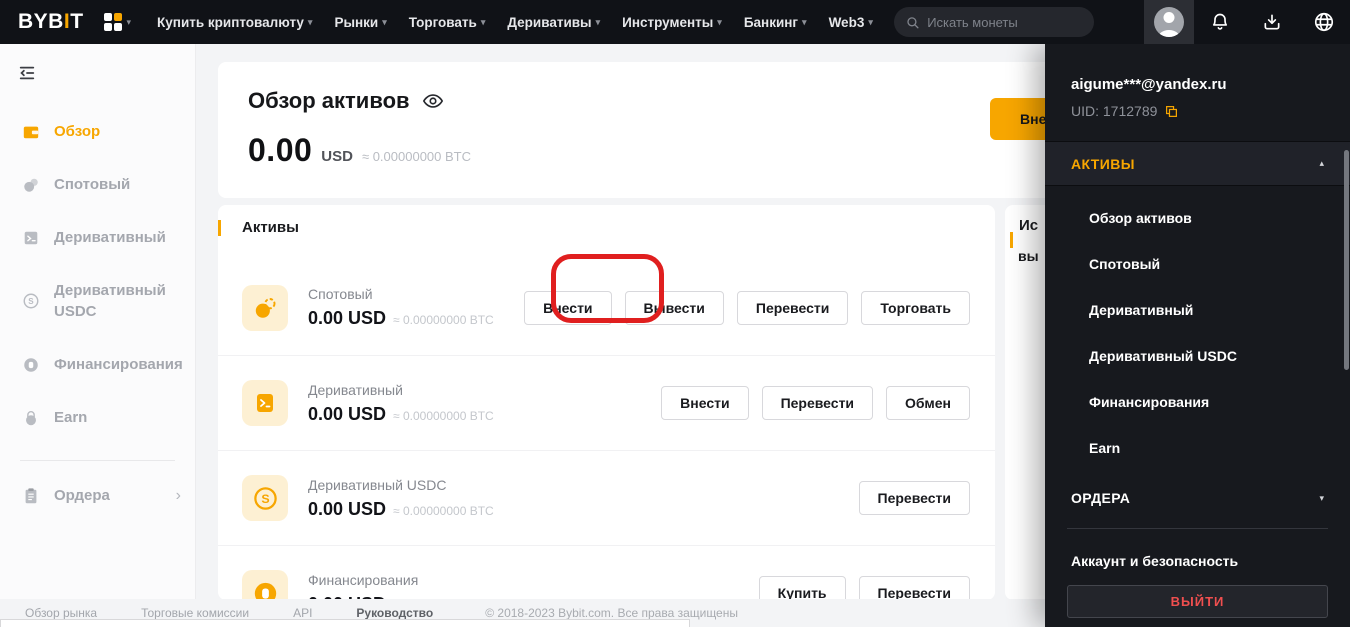  What do you see at coordinates (416, 156) in the screenshot?
I see `total-balance-btc-approx: ≈ 0.00000000 BTC` at bounding box center [416, 156].